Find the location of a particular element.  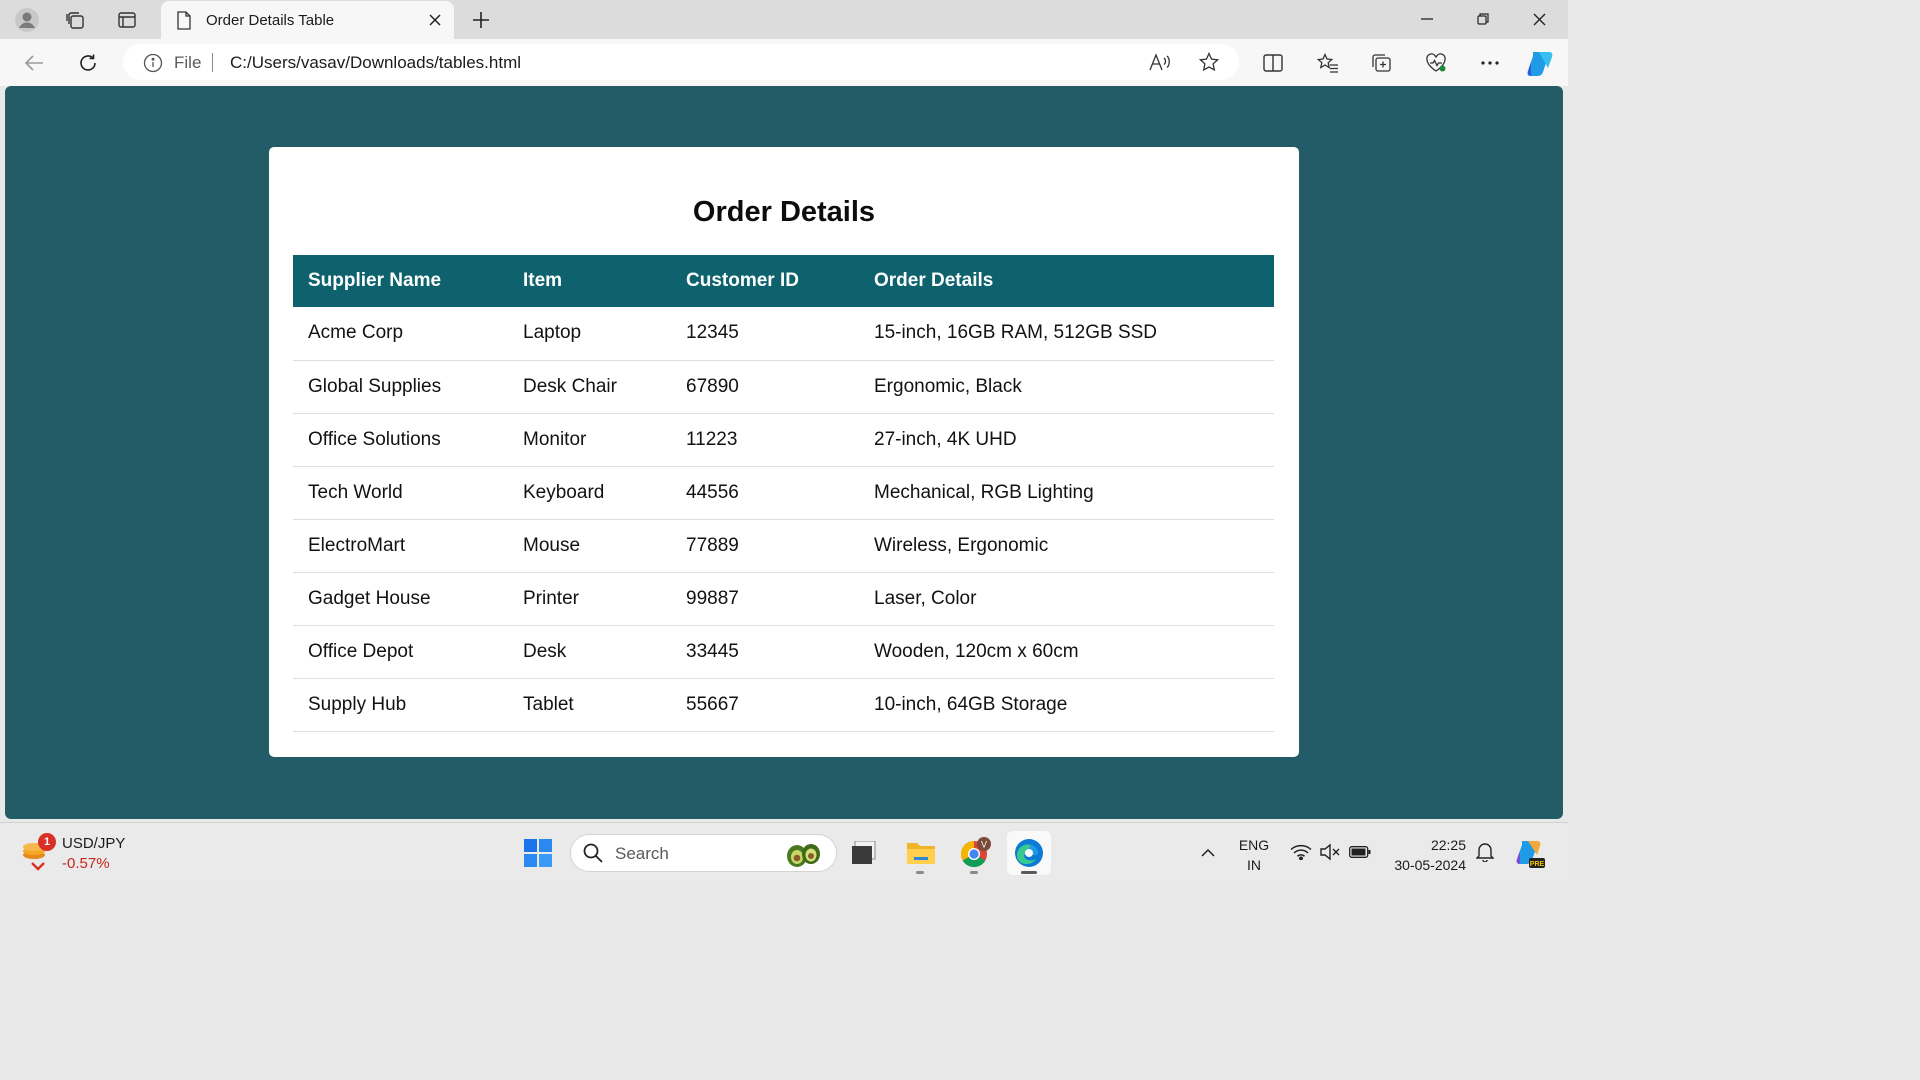

show-hidden-icons-button is located at coordinates (1208, 852).